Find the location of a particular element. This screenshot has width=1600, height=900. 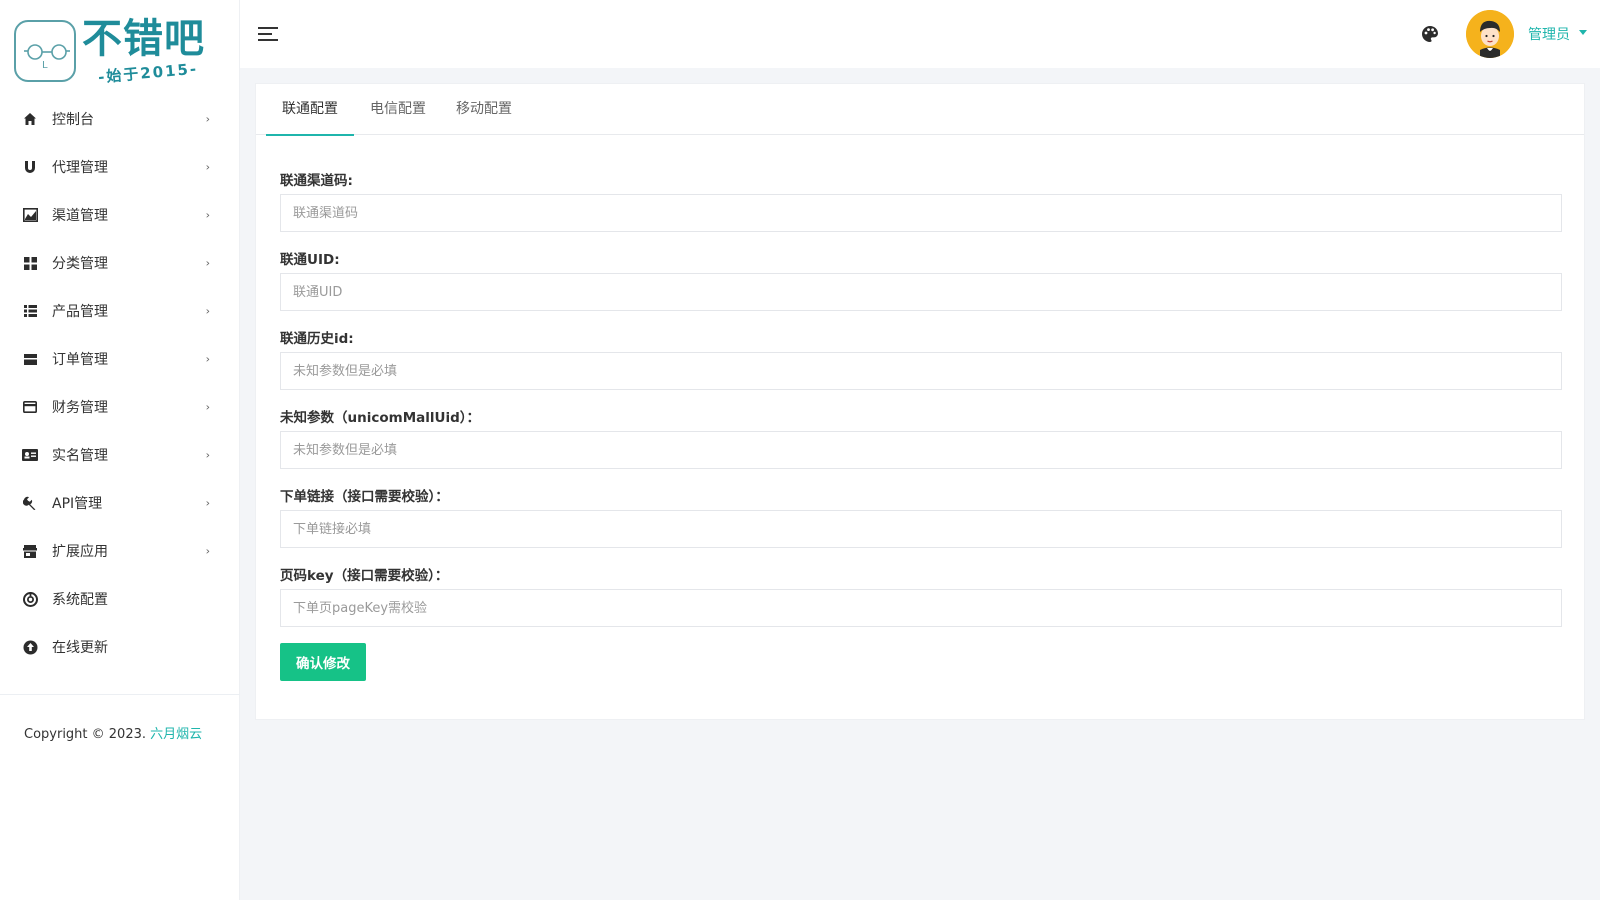

palette-icon is located at coordinates (1430, 34).